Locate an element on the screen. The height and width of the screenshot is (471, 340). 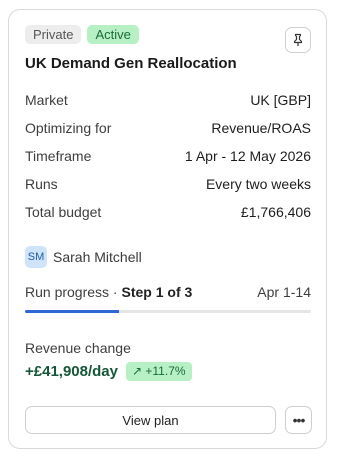
revenue-label: Revenue change is located at coordinates (78, 348).